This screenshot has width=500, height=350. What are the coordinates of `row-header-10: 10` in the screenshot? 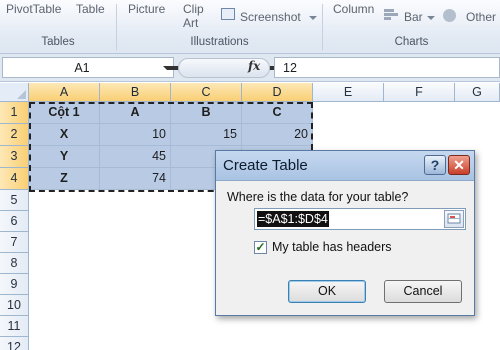 It's located at (14, 305).